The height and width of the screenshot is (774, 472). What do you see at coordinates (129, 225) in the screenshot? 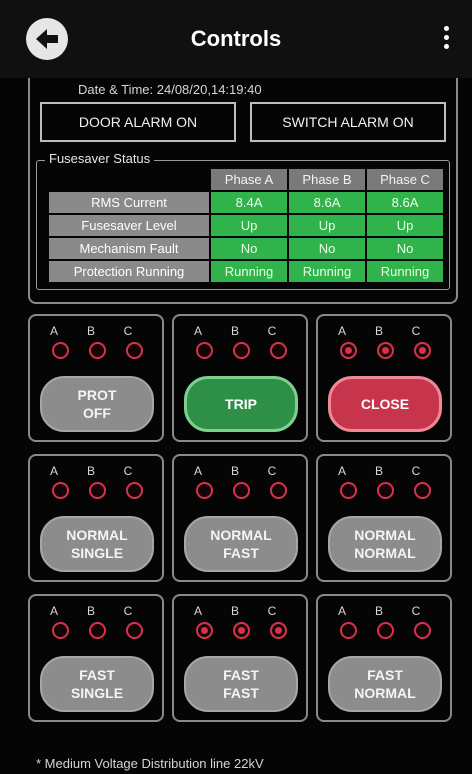
I see `row-label: Fusesaver Level` at bounding box center [129, 225].